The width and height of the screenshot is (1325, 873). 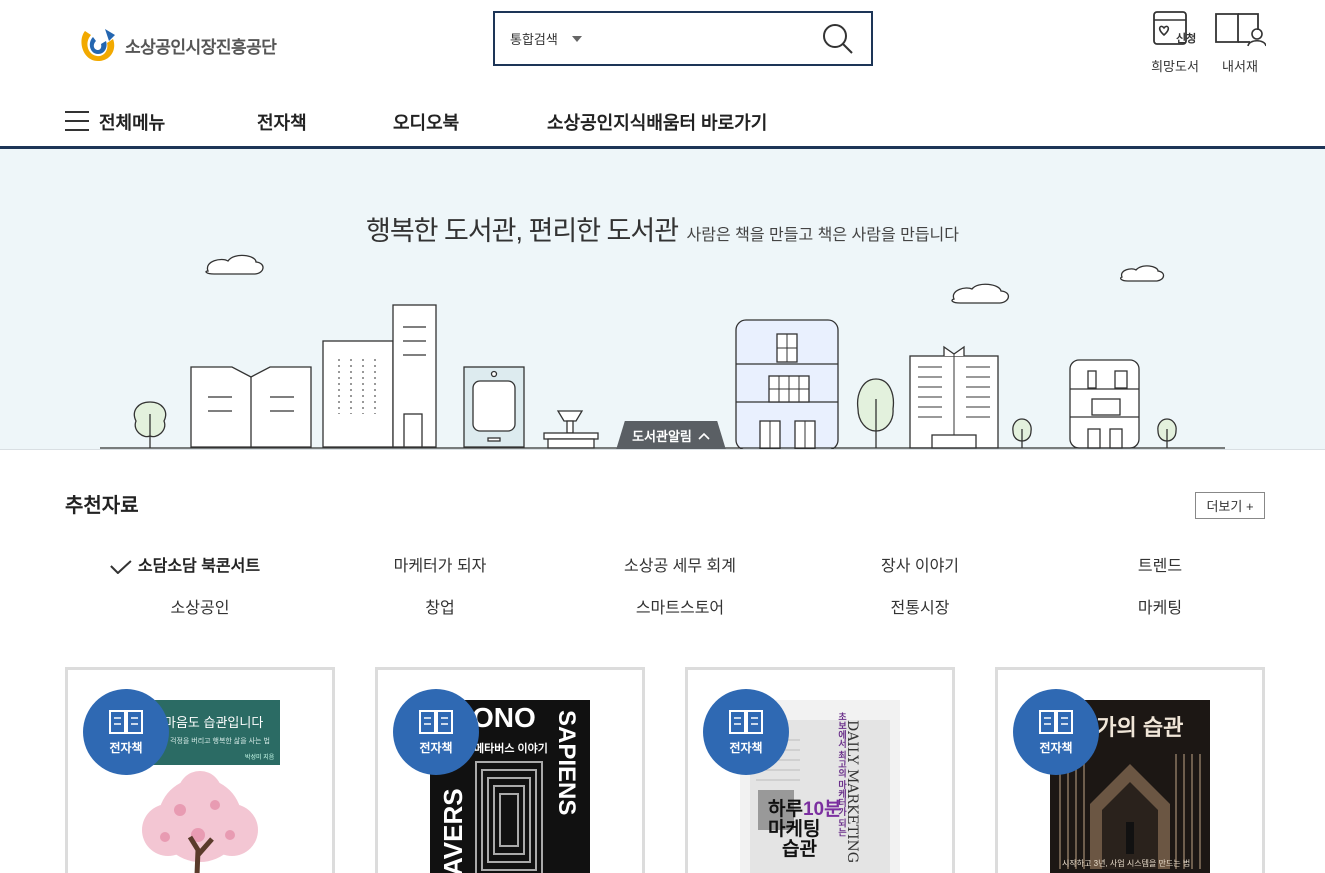 I want to click on section-title: 추천자료, so click(x=102, y=506).